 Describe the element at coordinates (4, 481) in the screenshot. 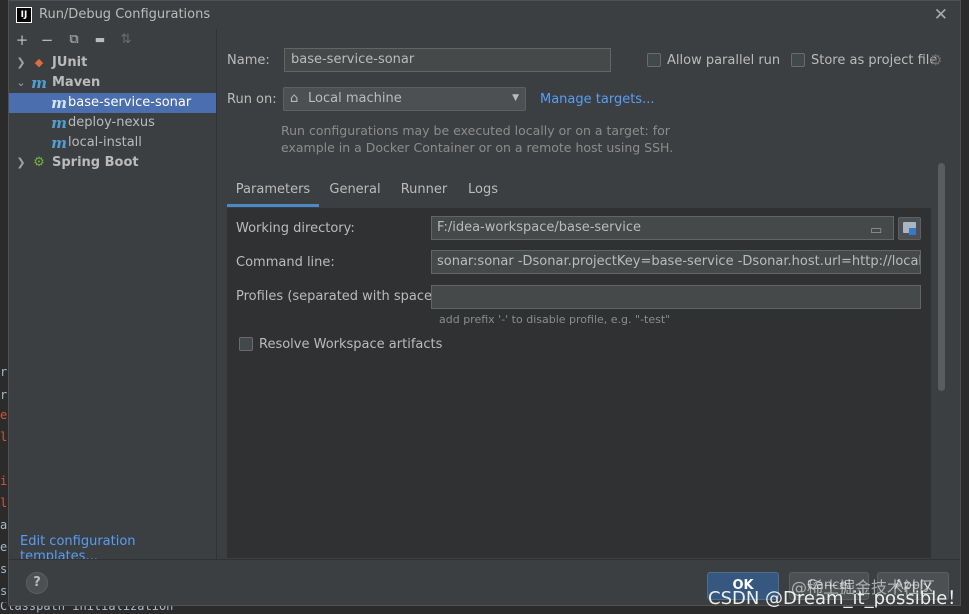

I see `bg-char: i` at that location.